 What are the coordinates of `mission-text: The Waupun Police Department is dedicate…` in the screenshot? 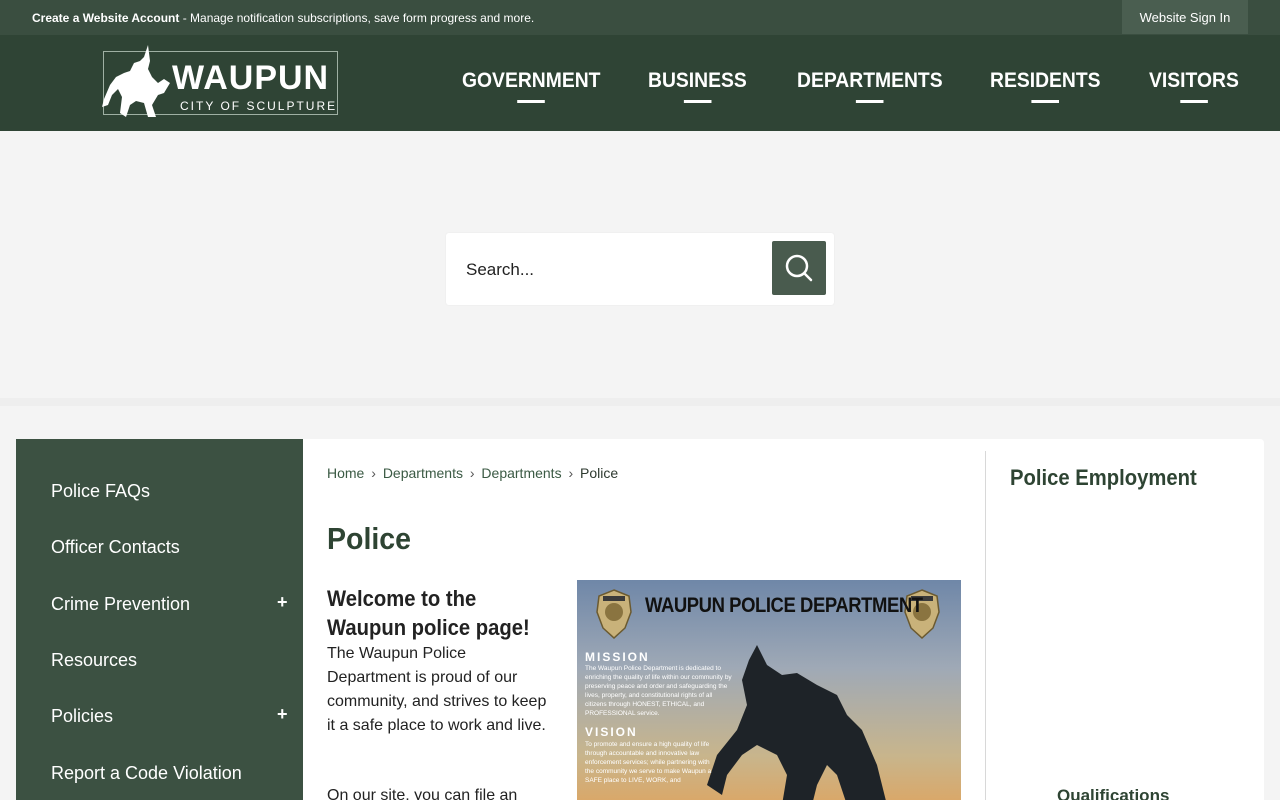 It's located at (658, 691).